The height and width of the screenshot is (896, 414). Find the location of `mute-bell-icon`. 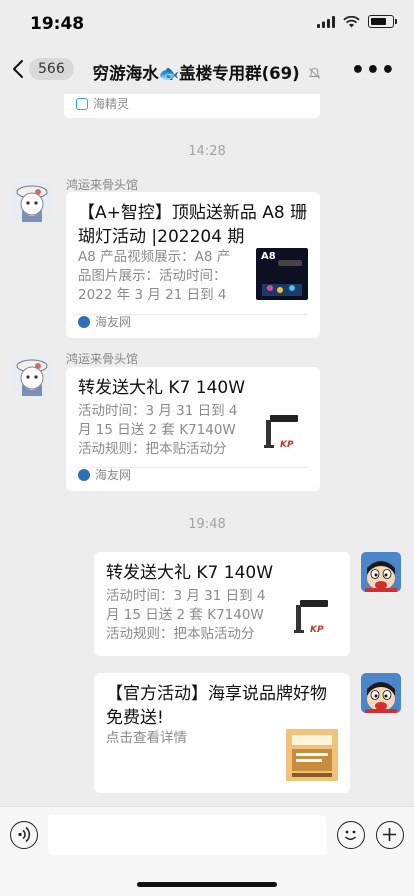

mute-bell-icon is located at coordinates (315, 73).